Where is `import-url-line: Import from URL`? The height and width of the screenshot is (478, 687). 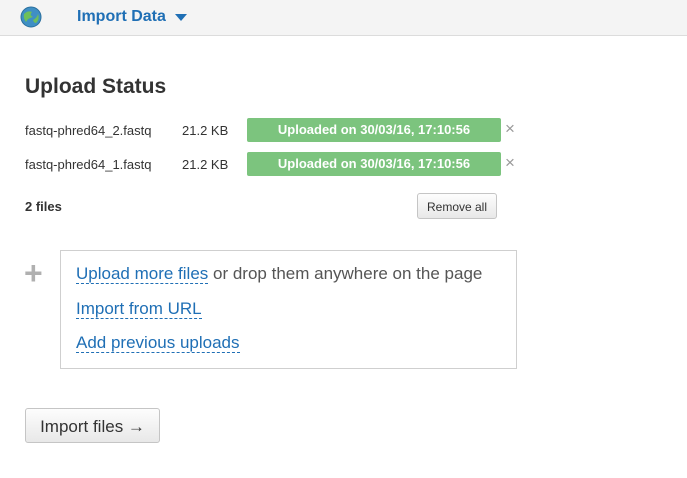
import-url-line: Import from URL is located at coordinates (139, 309).